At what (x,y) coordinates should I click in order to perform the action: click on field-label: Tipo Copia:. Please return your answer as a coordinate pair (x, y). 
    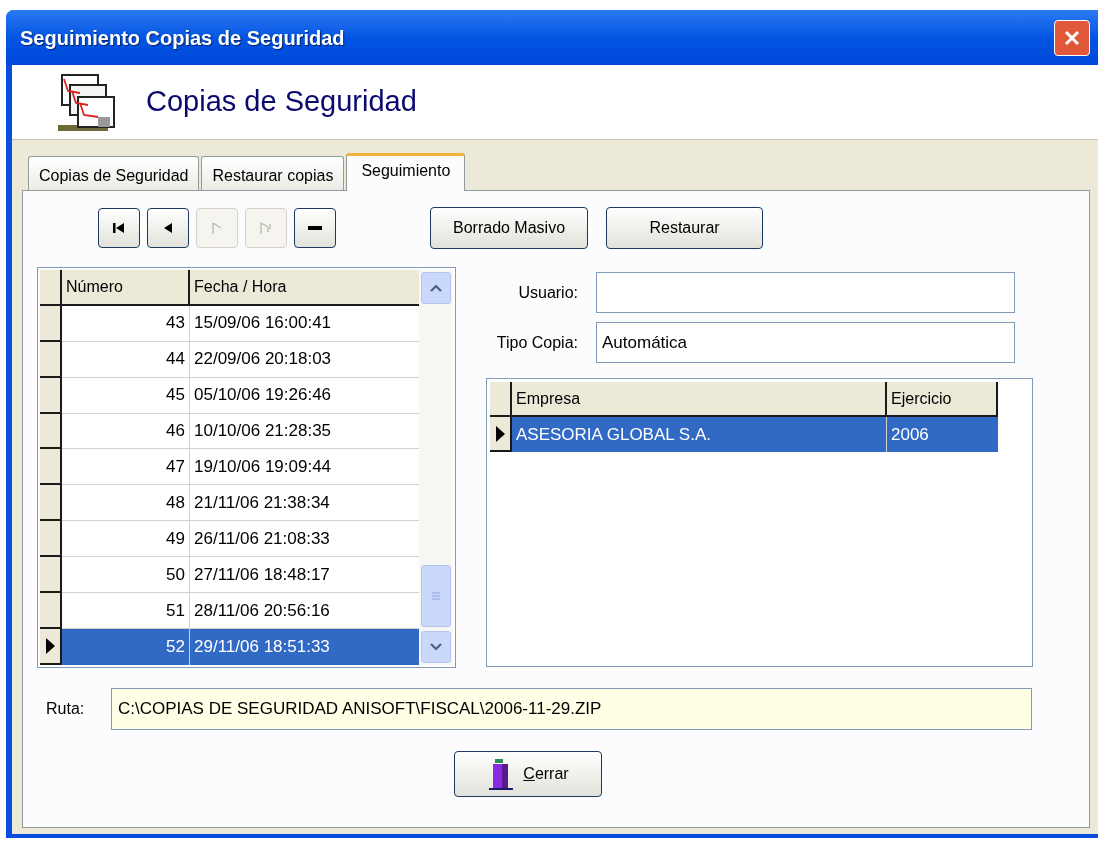
    Looking at the image, I should click on (537, 342).